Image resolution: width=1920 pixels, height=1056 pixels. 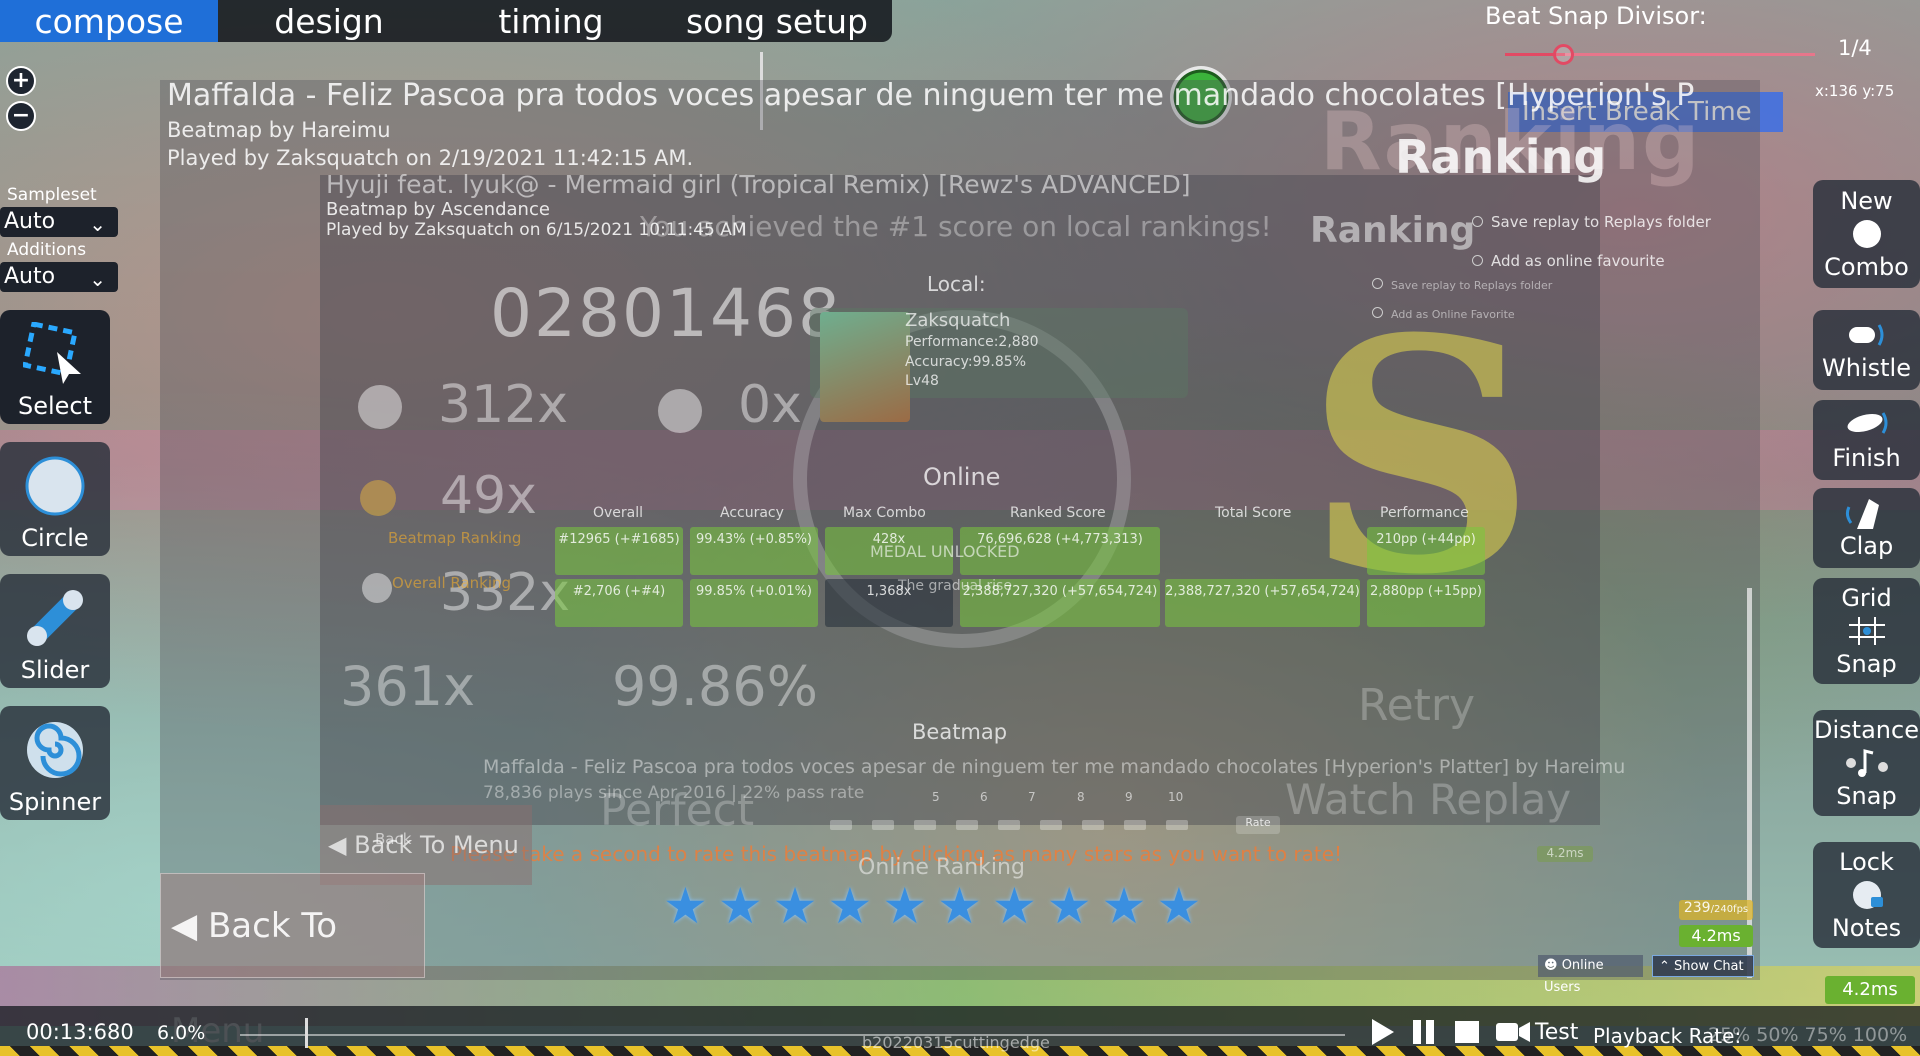 What do you see at coordinates (1253, 513) in the screenshot?
I see `header-total-score: Total Score` at bounding box center [1253, 513].